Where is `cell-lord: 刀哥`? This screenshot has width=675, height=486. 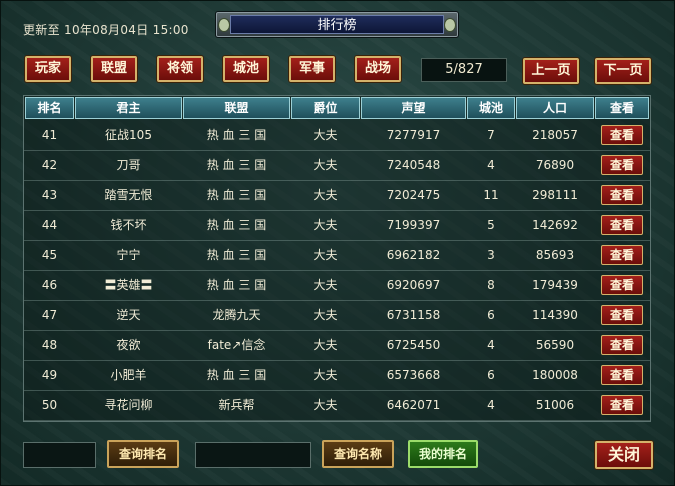
cell-lord: 刀哥 is located at coordinates (128, 165).